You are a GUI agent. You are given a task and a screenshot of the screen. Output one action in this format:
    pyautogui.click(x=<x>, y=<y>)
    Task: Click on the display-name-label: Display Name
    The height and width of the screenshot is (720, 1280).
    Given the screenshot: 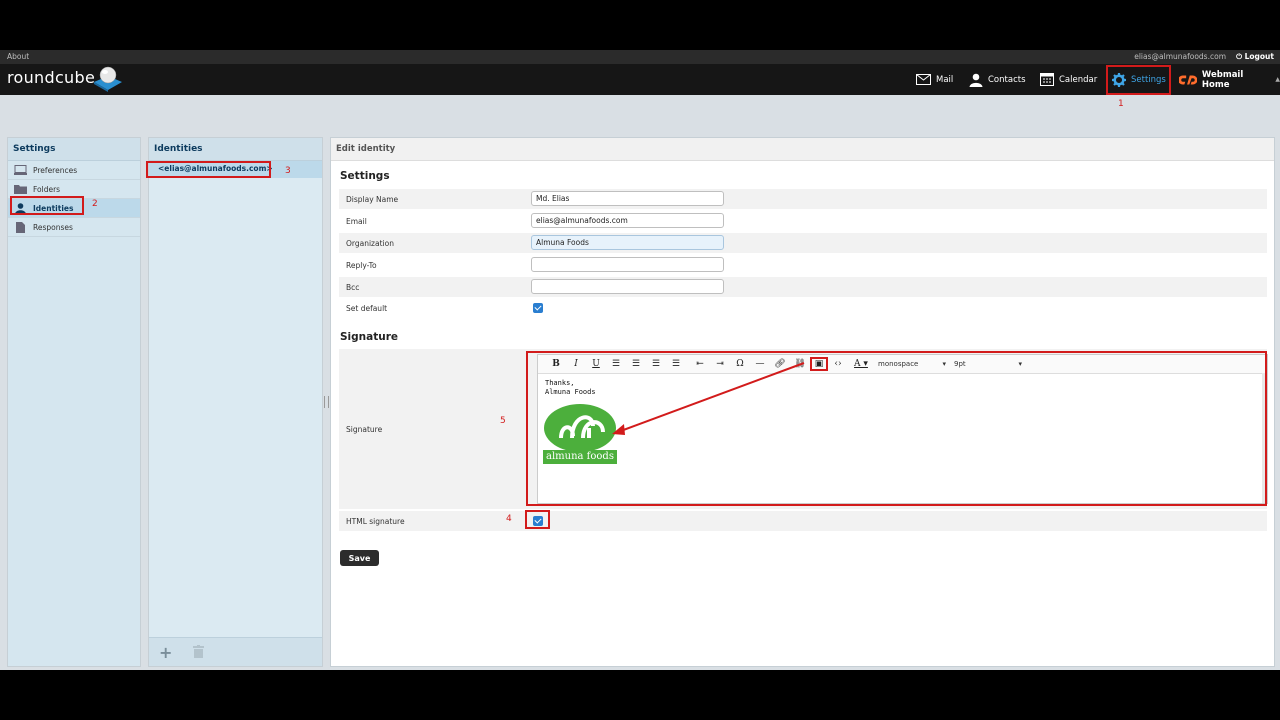 What is the action you would take?
    pyautogui.click(x=372, y=199)
    